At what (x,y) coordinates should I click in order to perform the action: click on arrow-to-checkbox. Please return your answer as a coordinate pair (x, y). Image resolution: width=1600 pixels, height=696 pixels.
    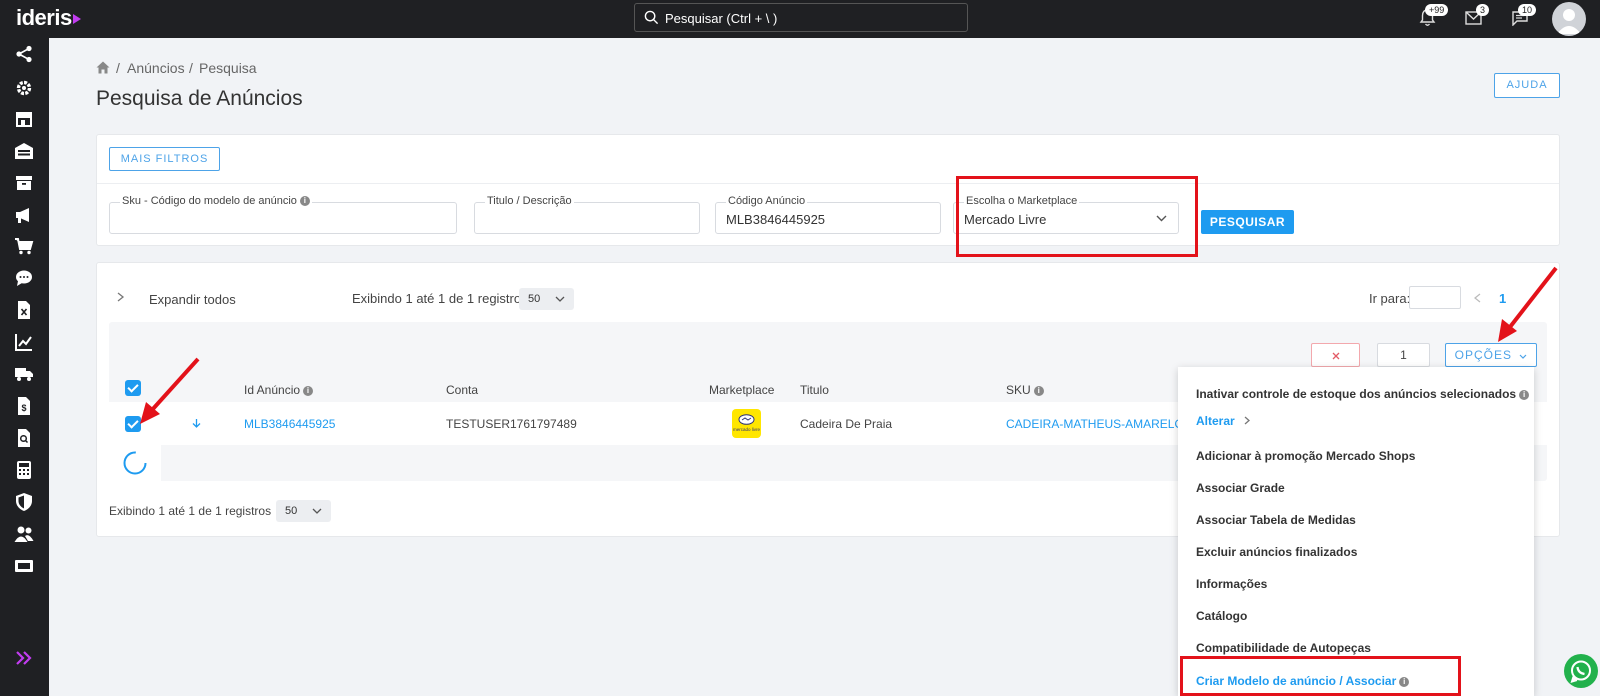
    Looking at the image, I should click on (170, 390).